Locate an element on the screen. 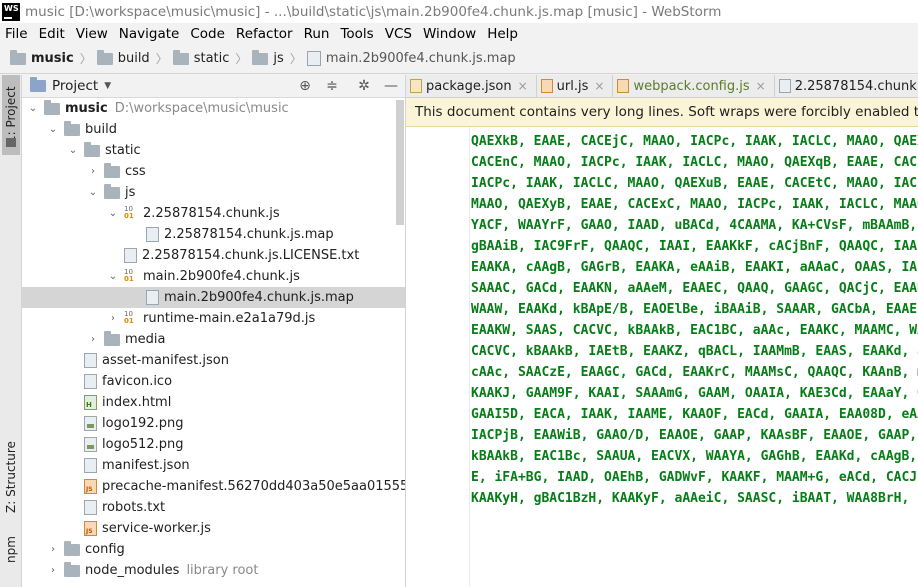  tree-item-label: media is located at coordinates (145, 339).